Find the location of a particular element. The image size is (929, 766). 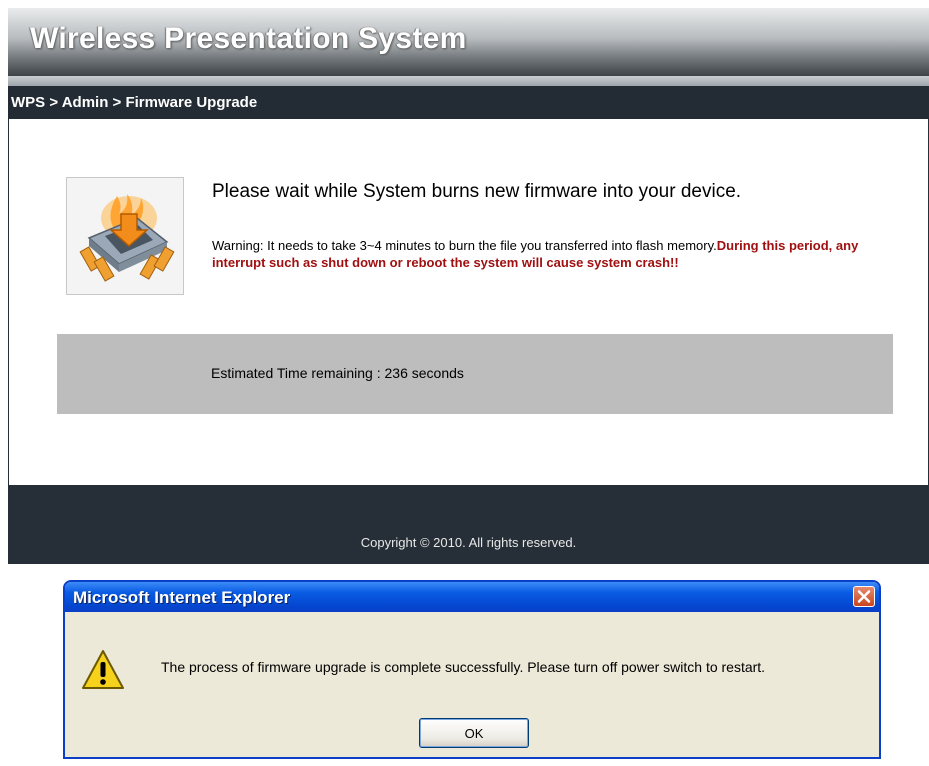

firmware-chip-icon is located at coordinates (125, 236).